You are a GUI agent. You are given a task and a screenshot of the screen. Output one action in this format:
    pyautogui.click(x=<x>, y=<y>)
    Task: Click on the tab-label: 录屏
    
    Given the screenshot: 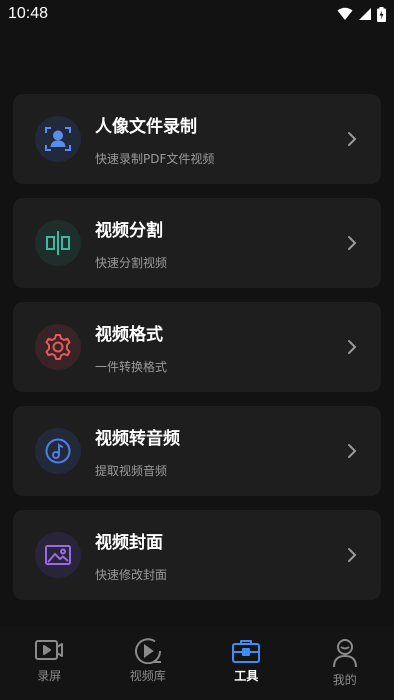 What is the action you would take?
    pyautogui.click(x=49, y=676)
    